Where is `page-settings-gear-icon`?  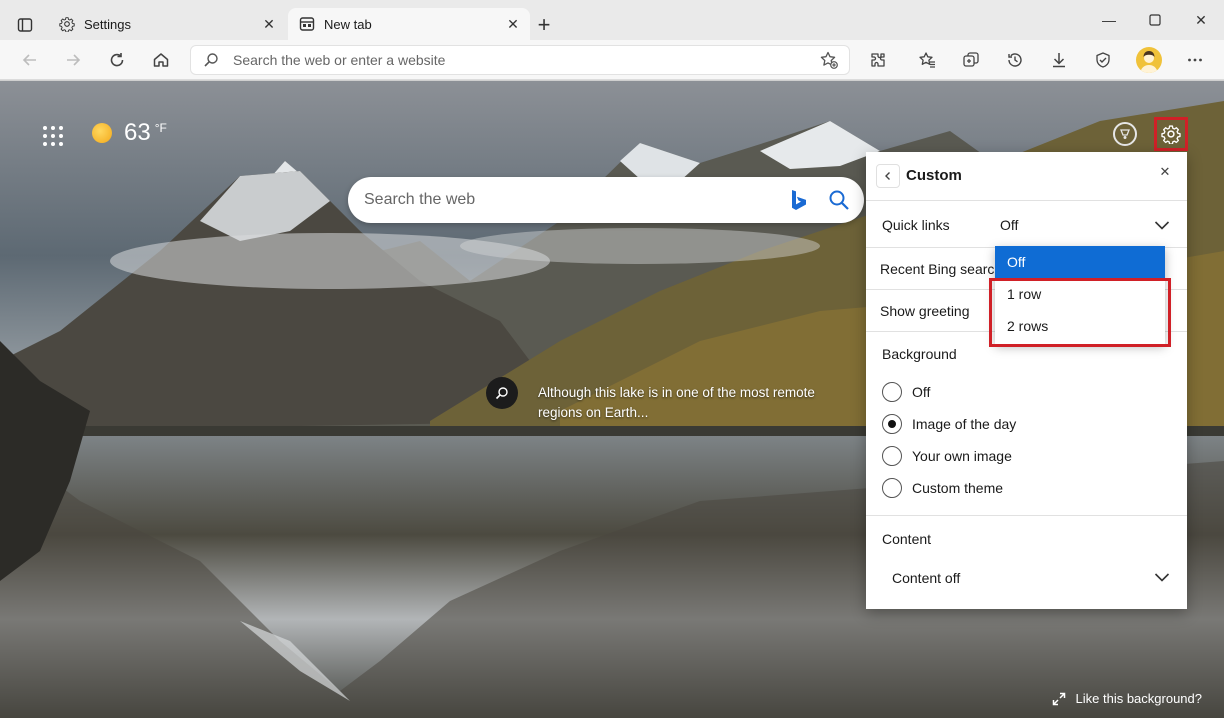 page-settings-gear-icon is located at coordinates (1171, 134).